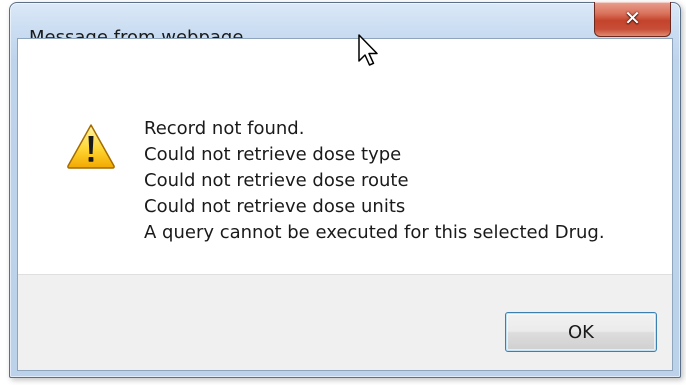  I want to click on close-button: ✕, so click(632, 19).